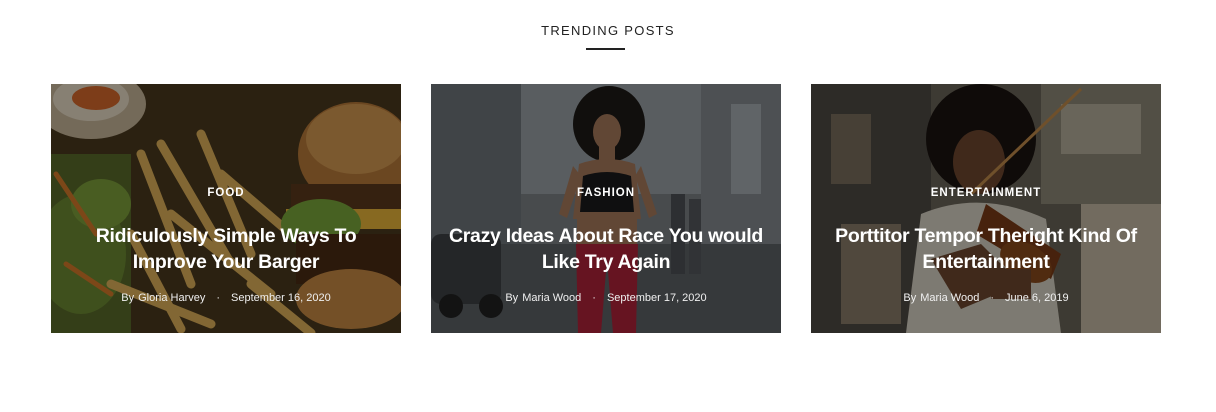 This screenshot has height=412, width=1216. Describe the element at coordinates (226, 193) in the screenshot. I see `post-category: FOOD` at that location.